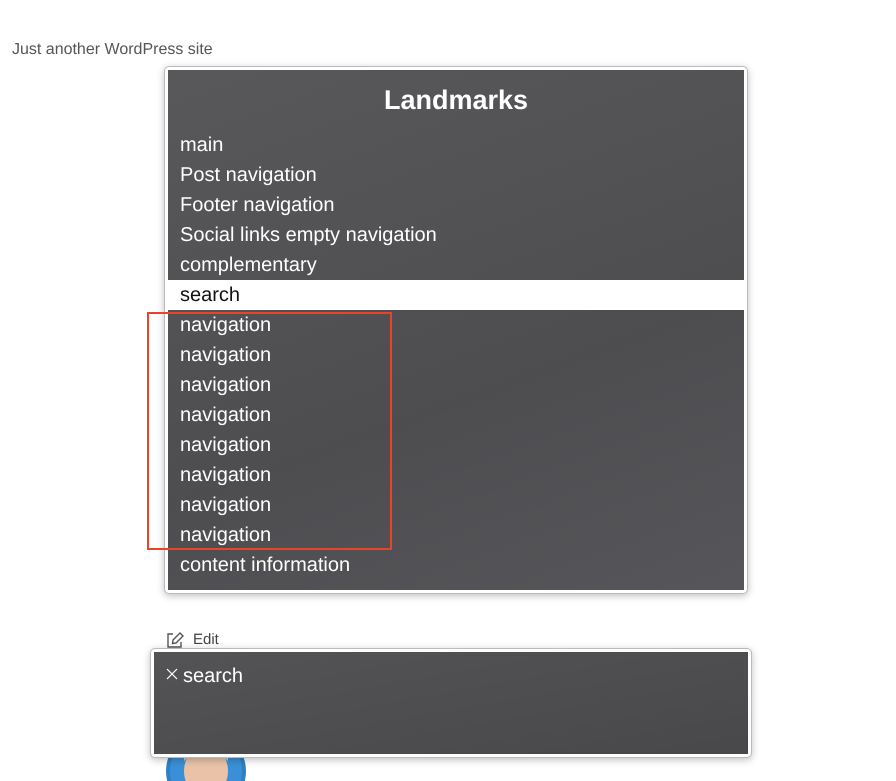 The image size is (896, 781). What do you see at coordinates (456, 565) in the screenshot?
I see `landmark-item: content information` at bounding box center [456, 565].